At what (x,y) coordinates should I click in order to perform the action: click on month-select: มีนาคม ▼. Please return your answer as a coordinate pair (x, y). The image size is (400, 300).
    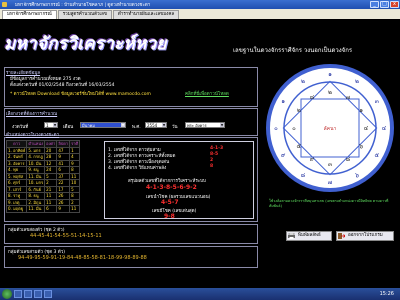
    Looking at the image, I should click on (103, 125).